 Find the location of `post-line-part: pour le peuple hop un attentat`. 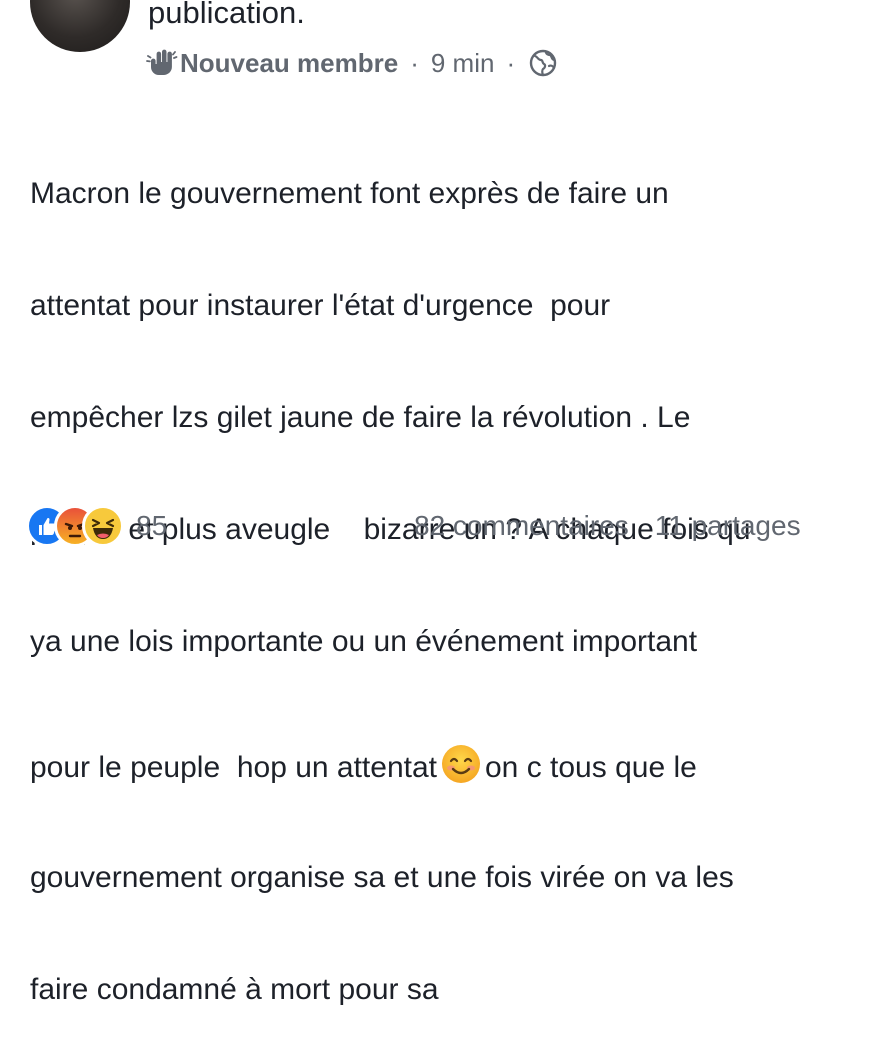

post-line-part: pour le peuple hop un attentat is located at coordinates (233, 767).